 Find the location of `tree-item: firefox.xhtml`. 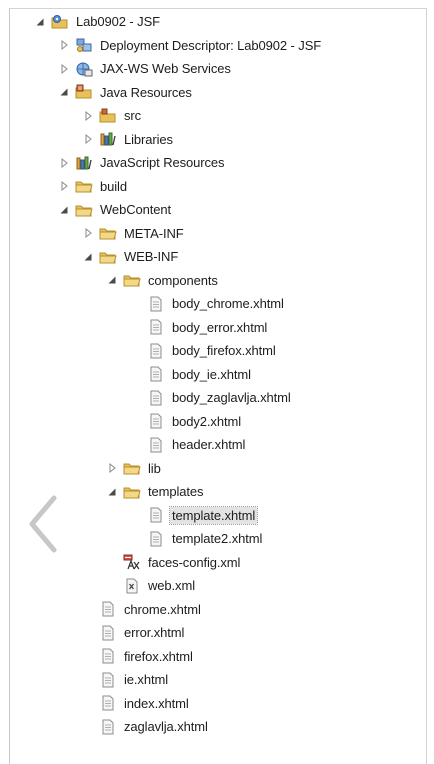

tree-item: firefox.xhtml is located at coordinates (217, 657).